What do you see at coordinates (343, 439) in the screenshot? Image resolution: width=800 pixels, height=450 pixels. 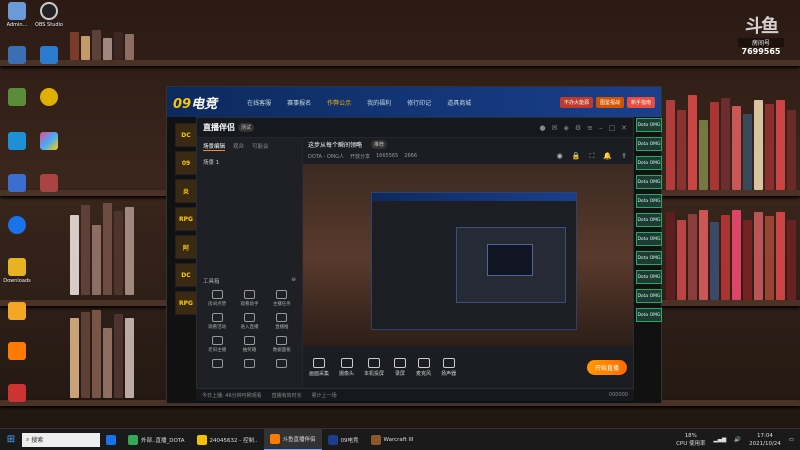 I see `taskbar-item: 09电竞` at bounding box center [343, 439].